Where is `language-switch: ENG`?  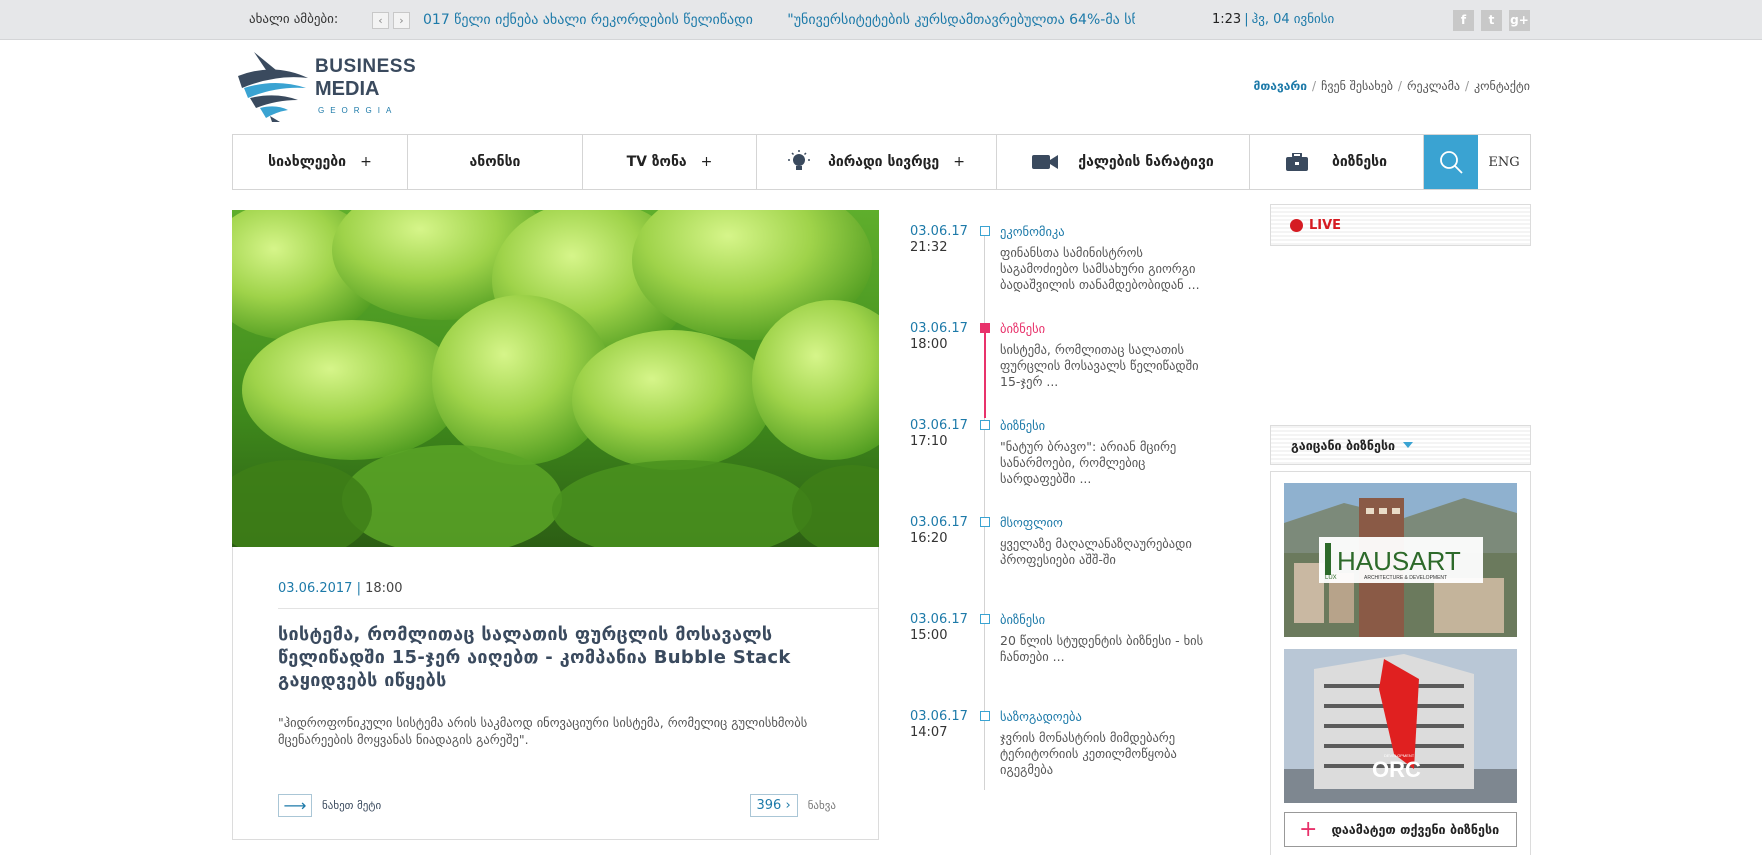 language-switch: ENG is located at coordinates (1504, 162).